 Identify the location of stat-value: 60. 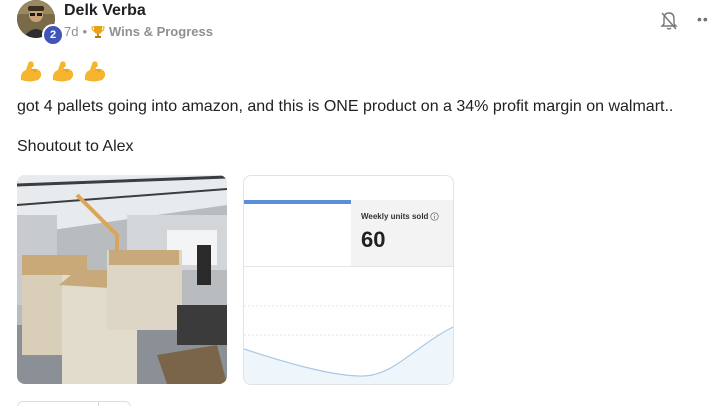
(373, 239).